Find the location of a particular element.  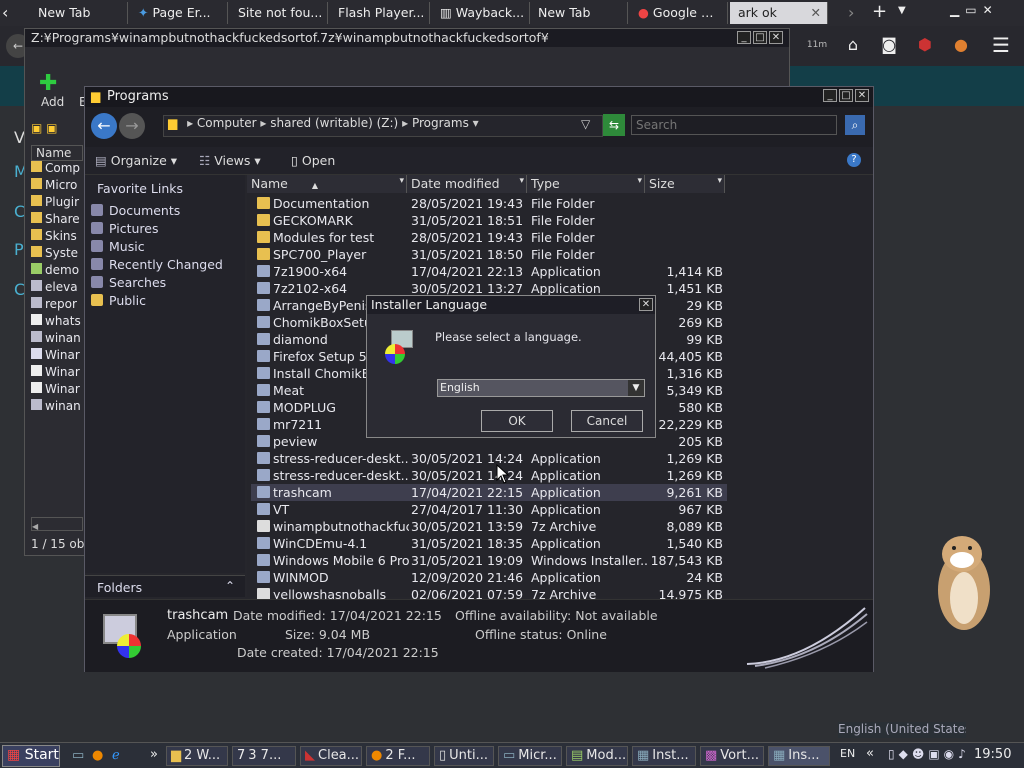

search-input is located at coordinates (734, 125).